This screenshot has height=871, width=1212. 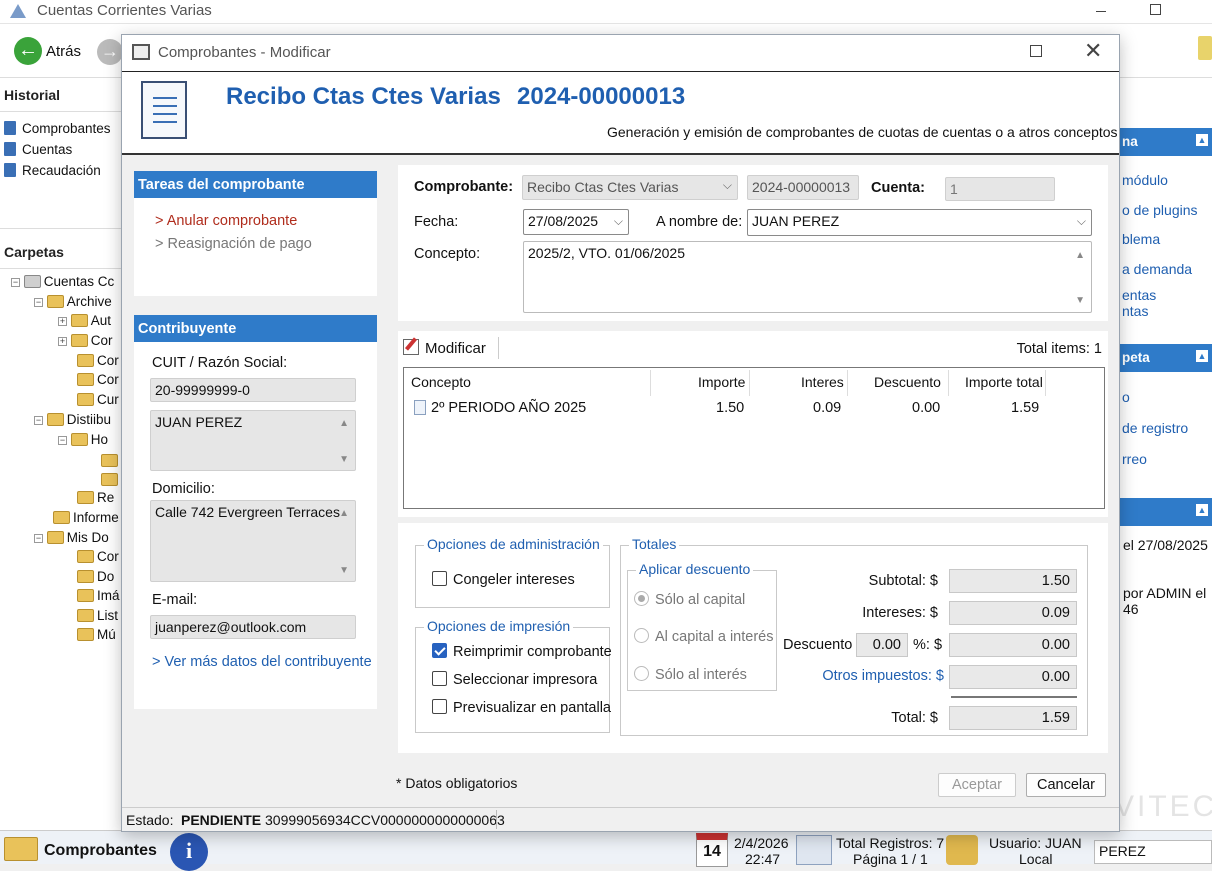 What do you see at coordinates (95, 576) in the screenshot?
I see `tree-doc: Do` at bounding box center [95, 576].